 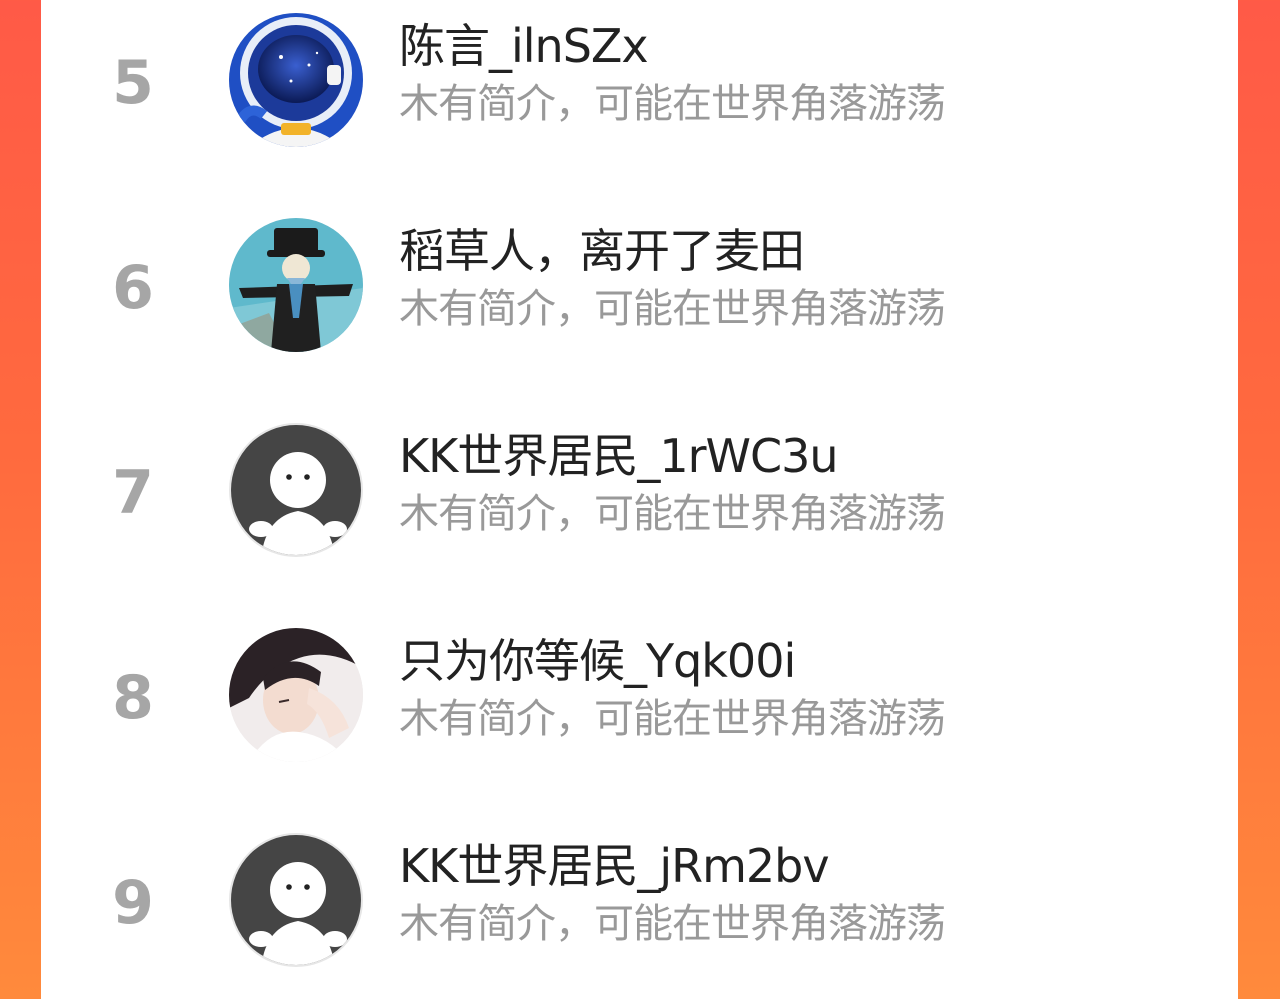 I want to click on username: 陈言_ilnSZx, so click(x=524, y=46).